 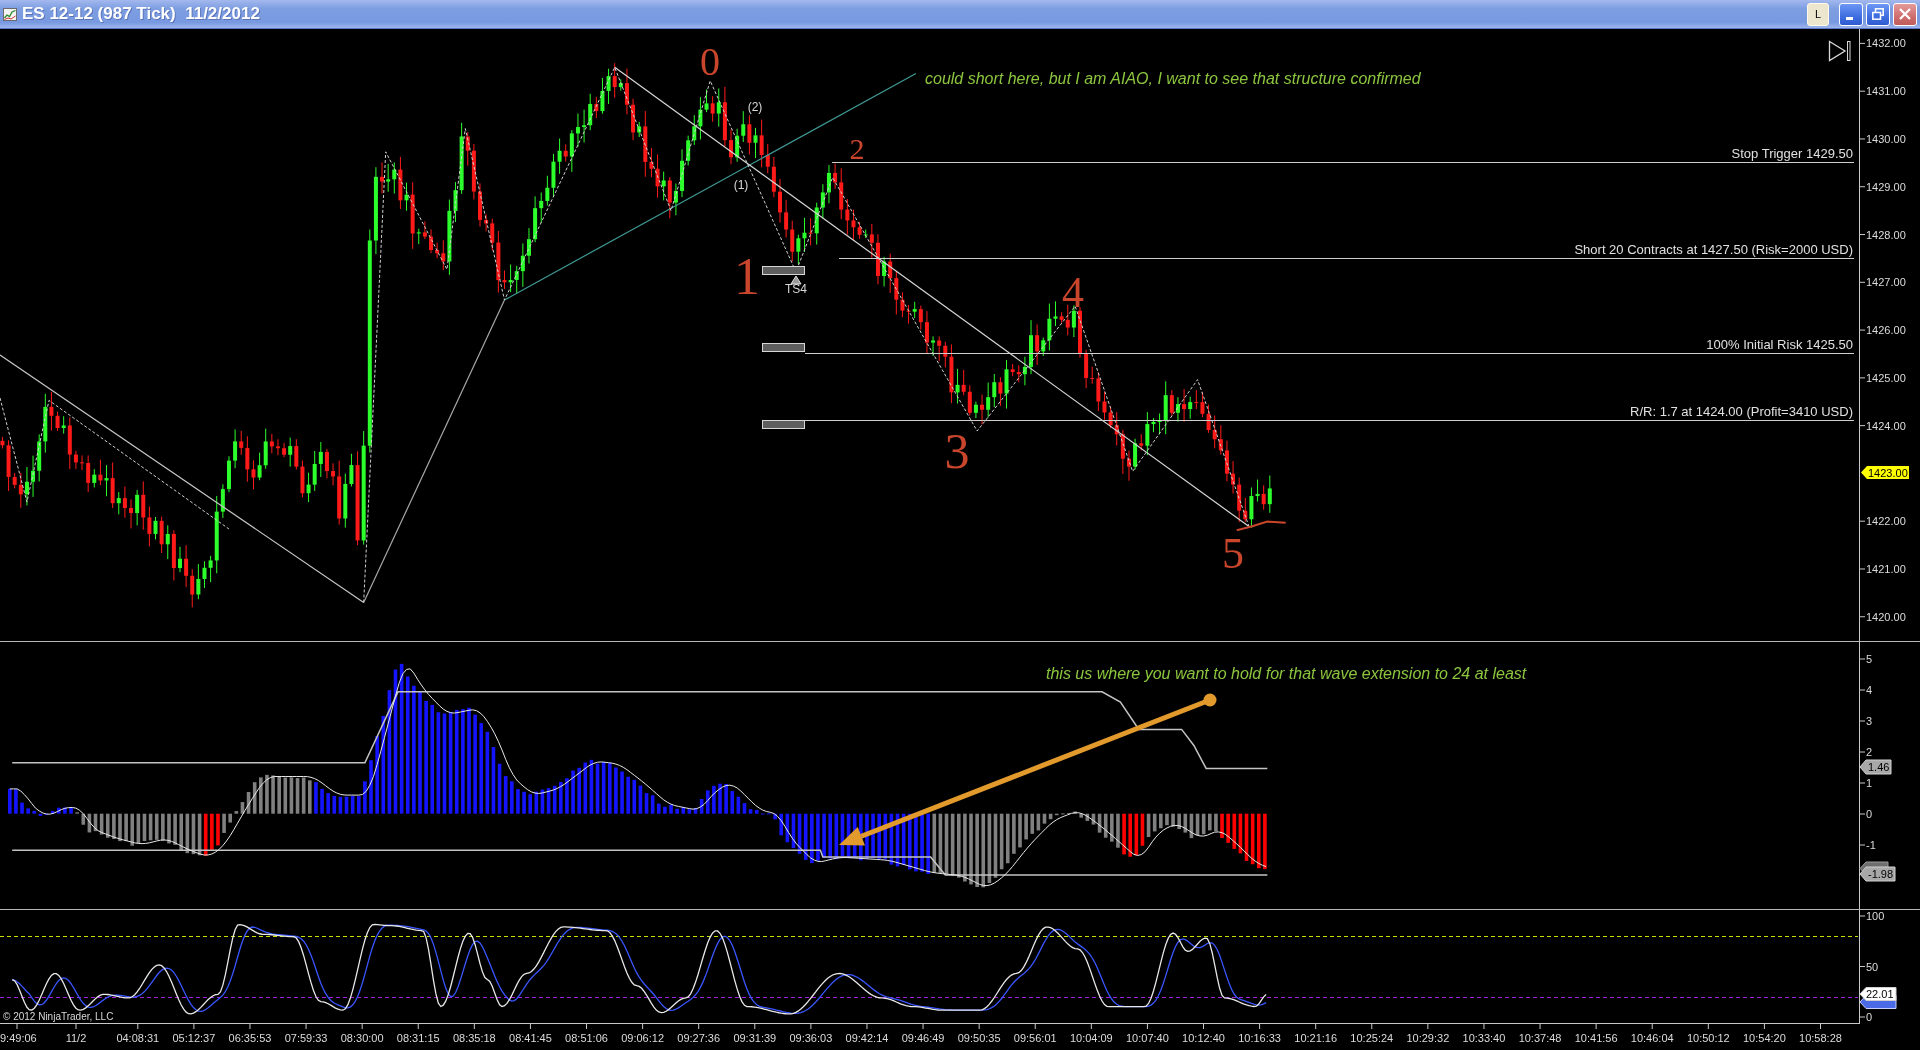 I want to click on time-axis-label: 10:46:04, so click(x=1652, y=1038).